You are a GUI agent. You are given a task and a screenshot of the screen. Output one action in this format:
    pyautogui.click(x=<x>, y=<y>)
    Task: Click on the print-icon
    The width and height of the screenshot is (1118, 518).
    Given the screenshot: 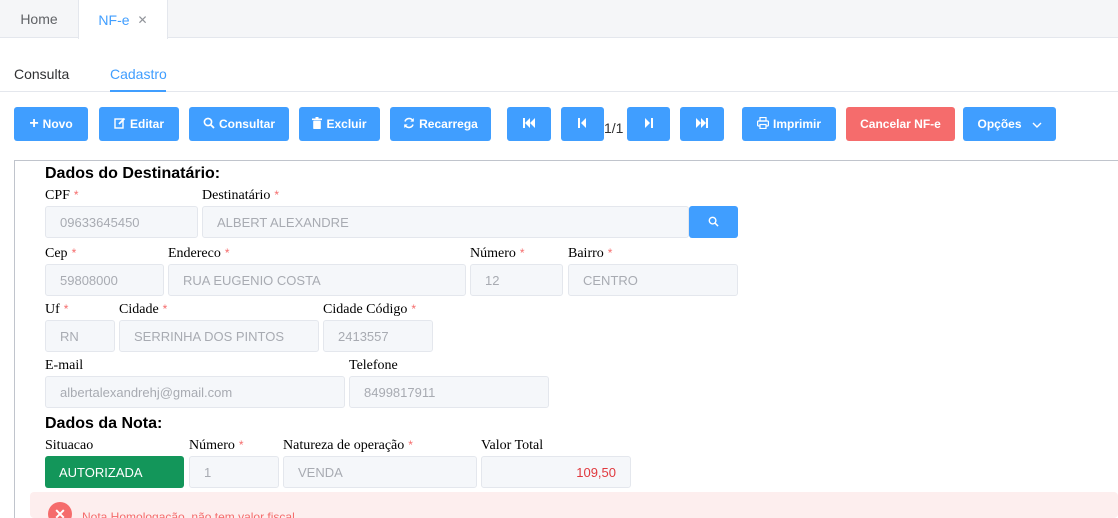 What is the action you would take?
    pyautogui.click(x=762, y=124)
    